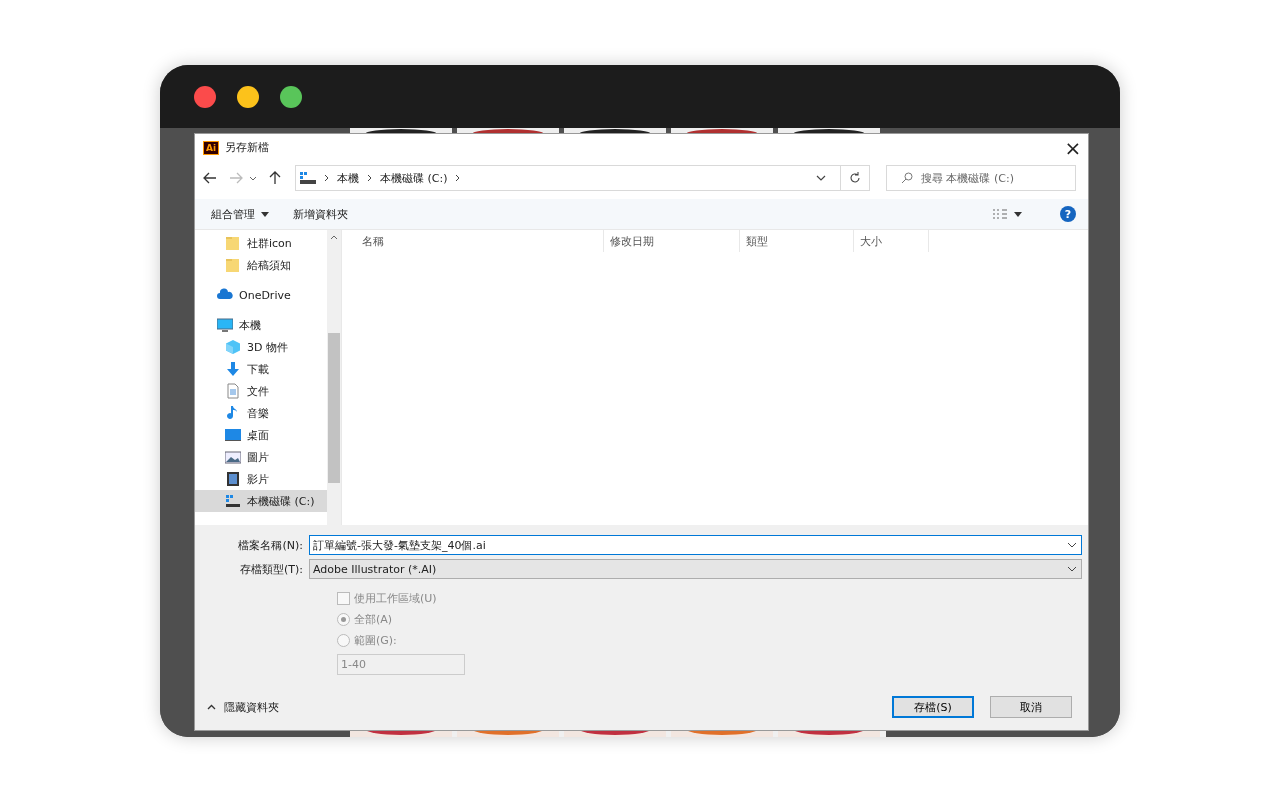  What do you see at coordinates (248, 96) in the screenshot?
I see `minimize-window-button` at bounding box center [248, 96].